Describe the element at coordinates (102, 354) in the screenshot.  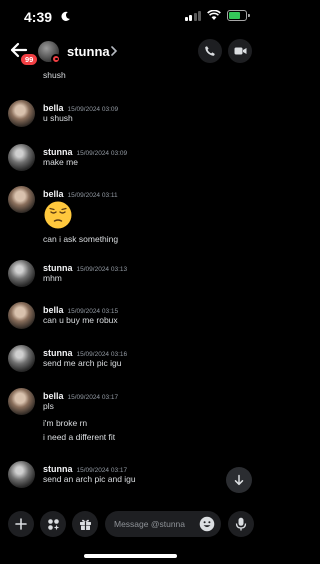
I see `message-timestamp: 15/09/2024 03:16` at that location.